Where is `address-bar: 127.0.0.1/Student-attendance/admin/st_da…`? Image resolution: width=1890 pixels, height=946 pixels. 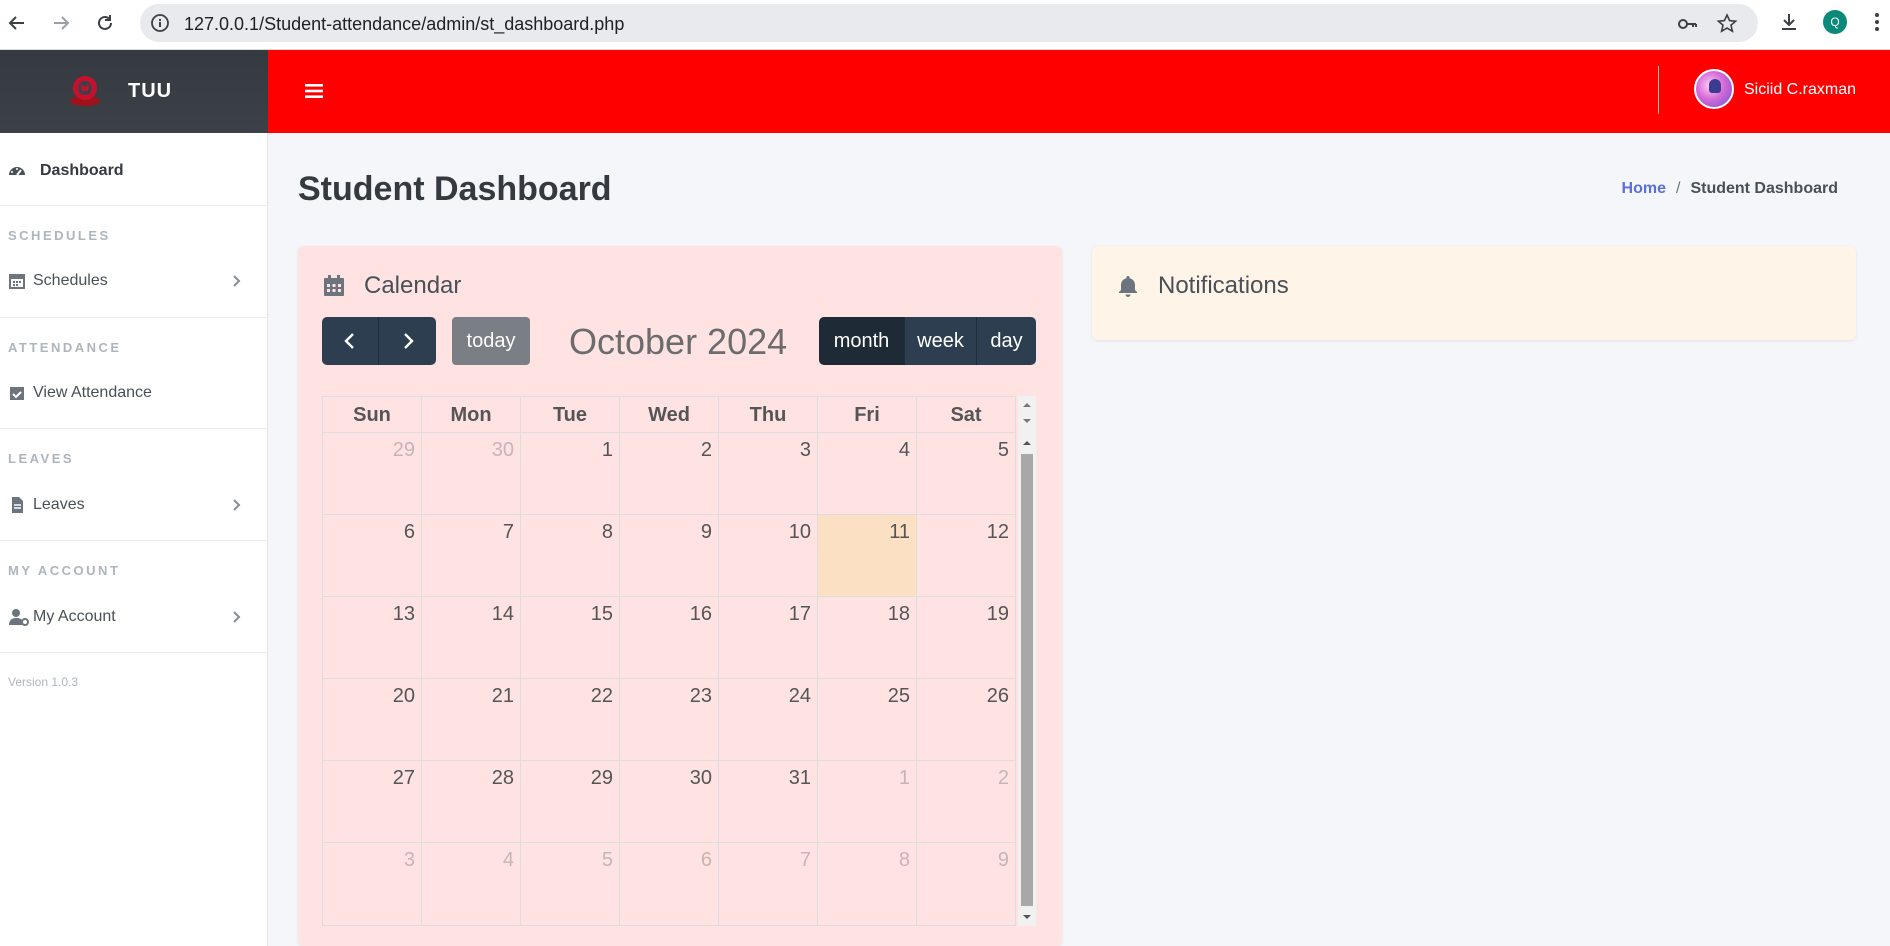
address-bar: 127.0.0.1/Student-attendance/admin/st_da… is located at coordinates (949, 23).